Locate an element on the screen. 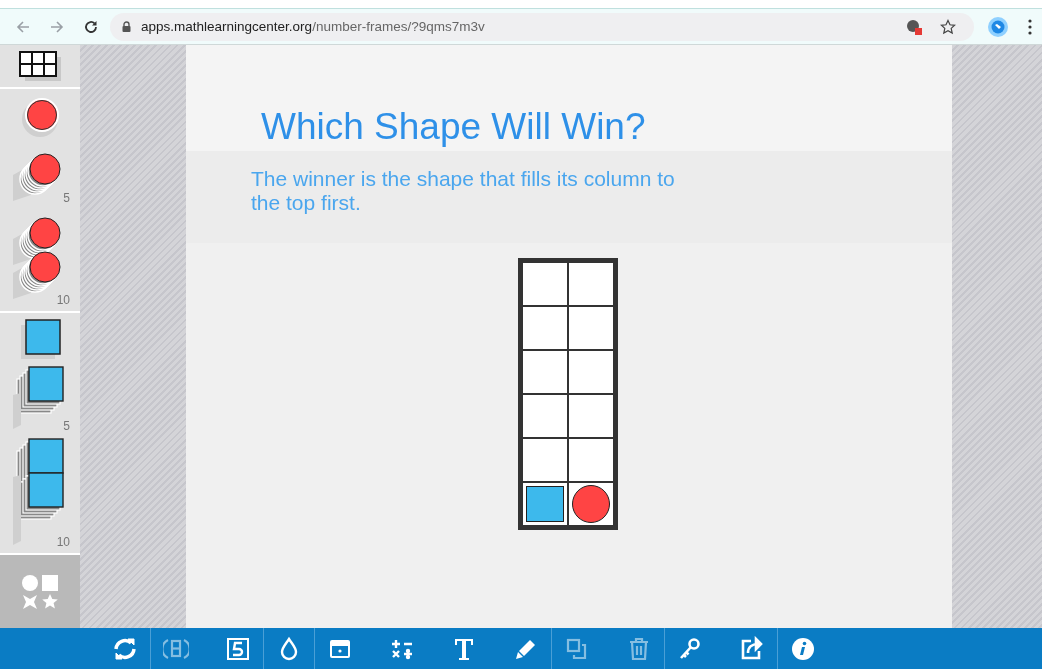 This screenshot has height=669, width=1042. address-bar: apps.mathlearningcenter.org/number-frames/?9qms7m3v is located at coordinates (542, 26).